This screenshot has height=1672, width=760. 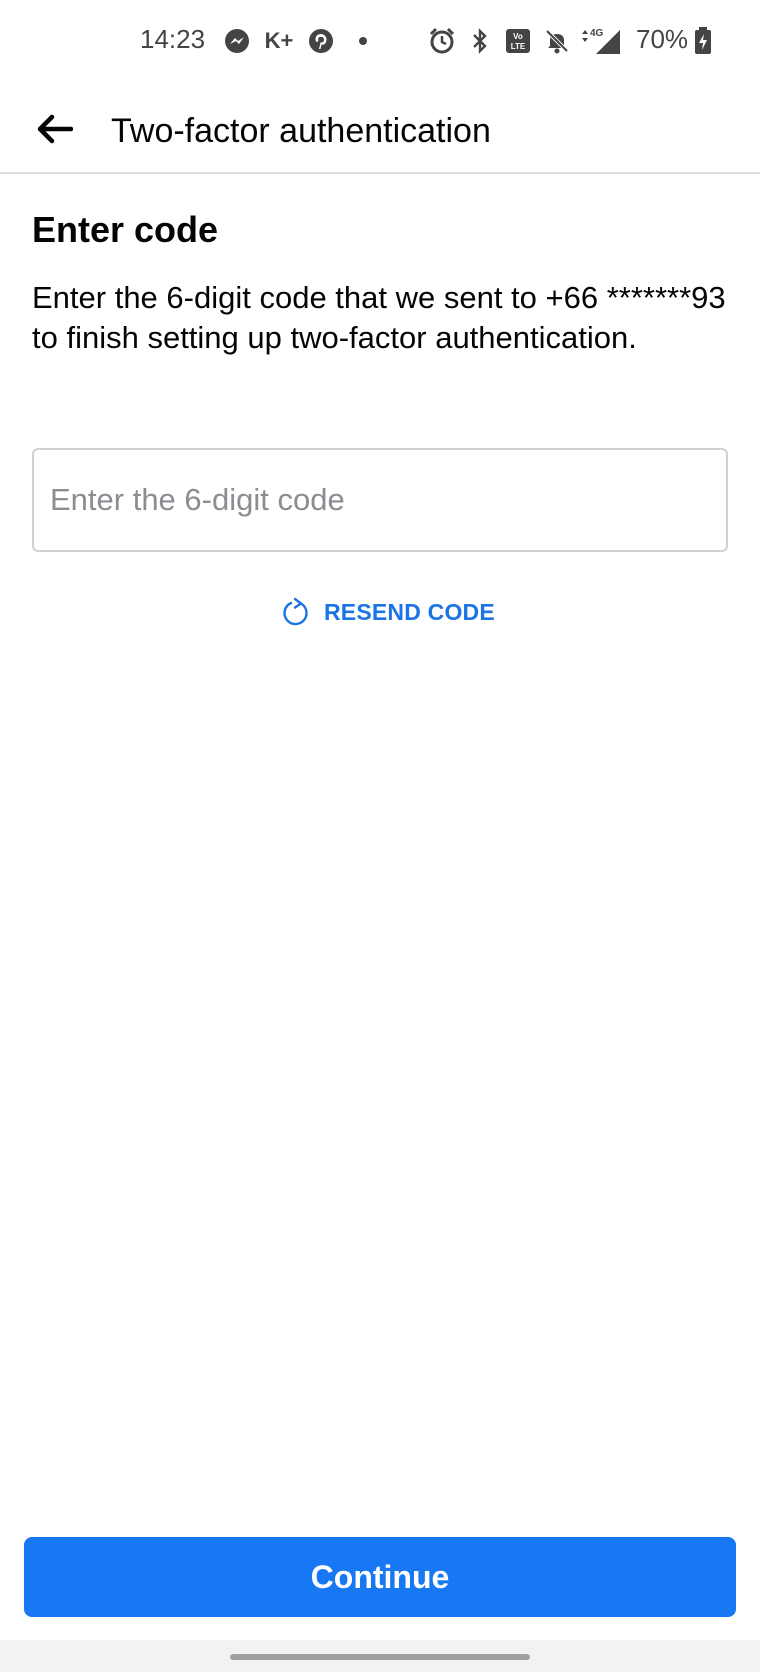 What do you see at coordinates (363, 41) in the screenshot?
I see `dot-icon` at bounding box center [363, 41].